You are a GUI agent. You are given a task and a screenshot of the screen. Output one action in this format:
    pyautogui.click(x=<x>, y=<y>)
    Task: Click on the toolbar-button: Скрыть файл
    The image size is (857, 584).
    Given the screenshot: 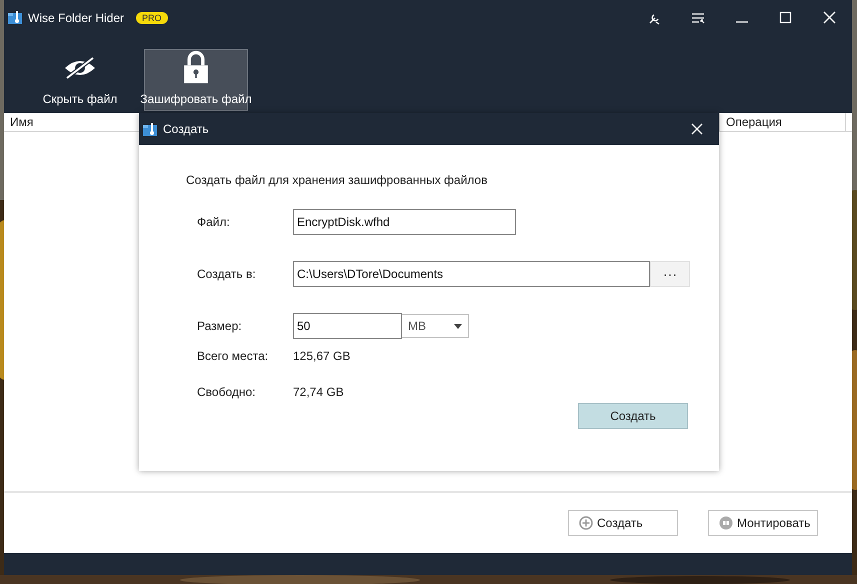 What is the action you would take?
    pyautogui.click(x=80, y=80)
    